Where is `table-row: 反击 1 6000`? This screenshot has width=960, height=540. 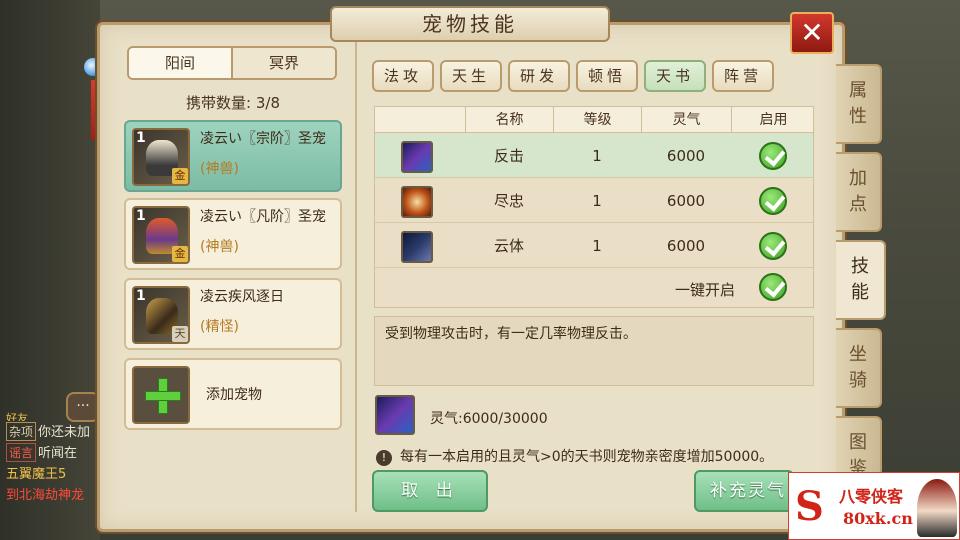
table-row: 反击 1 6000 is located at coordinates (594, 156).